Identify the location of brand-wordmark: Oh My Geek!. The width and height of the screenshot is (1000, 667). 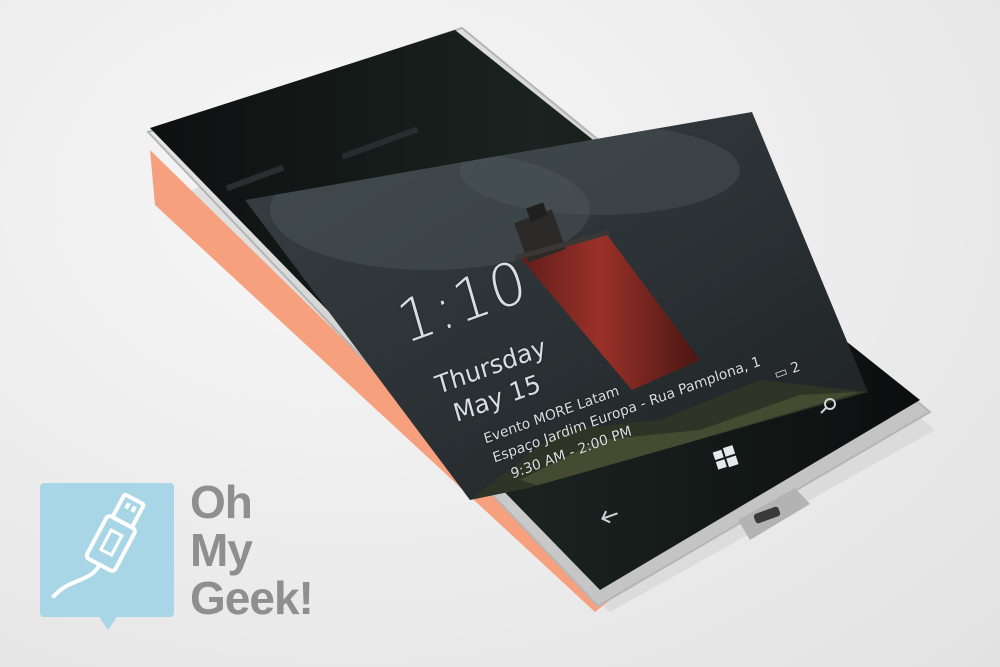
(252, 550).